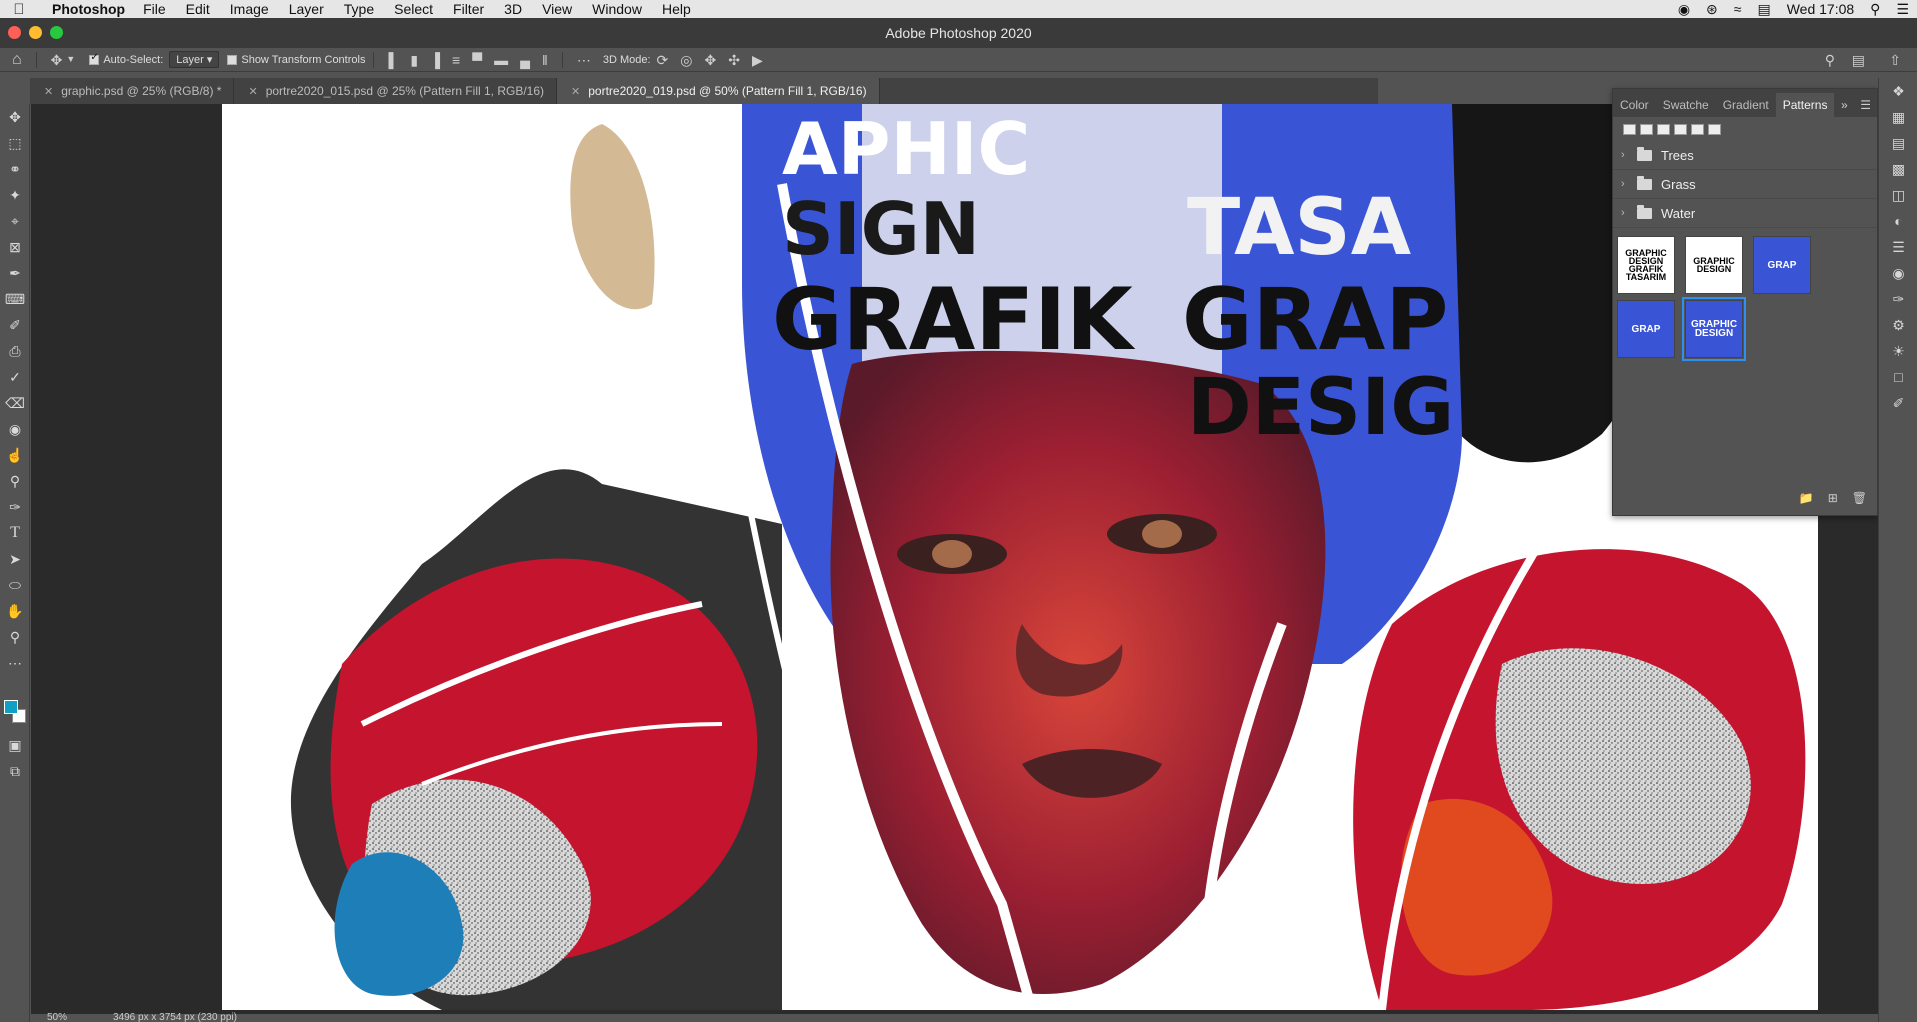 This screenshot has height=1022, width=1917. I want to click on collapse-panel-icon: », so click(1847, 105).